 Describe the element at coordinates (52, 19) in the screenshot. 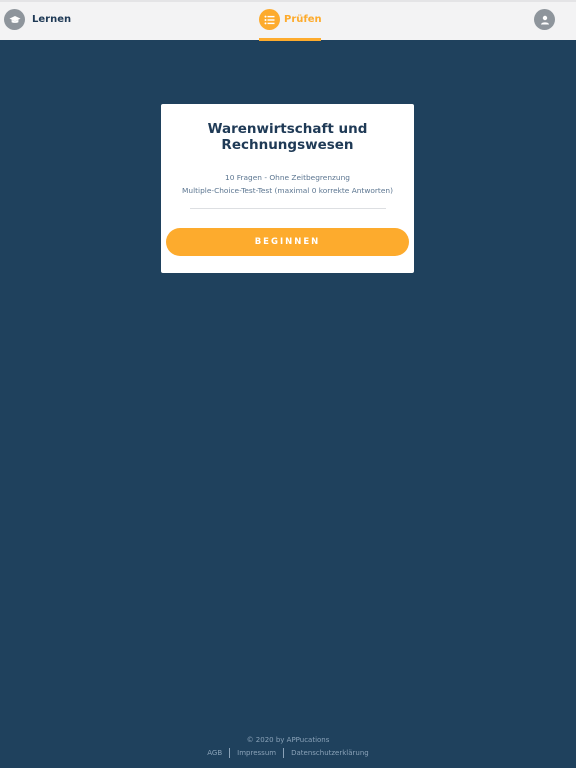

I see `nav-label-lernen: Lernen` at that location.